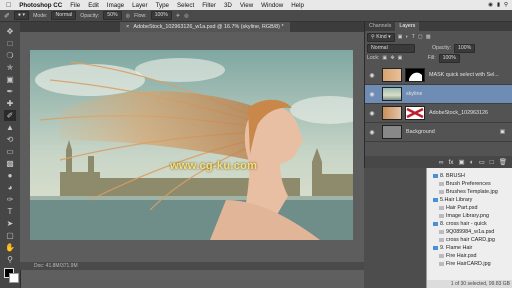 The width and height of the screenshot is (512, 288). What do you see at coordinates (469, 192) in the screenshot?
I see `list-item: Brushes Template.jpg` at bounding box center [469, 192].